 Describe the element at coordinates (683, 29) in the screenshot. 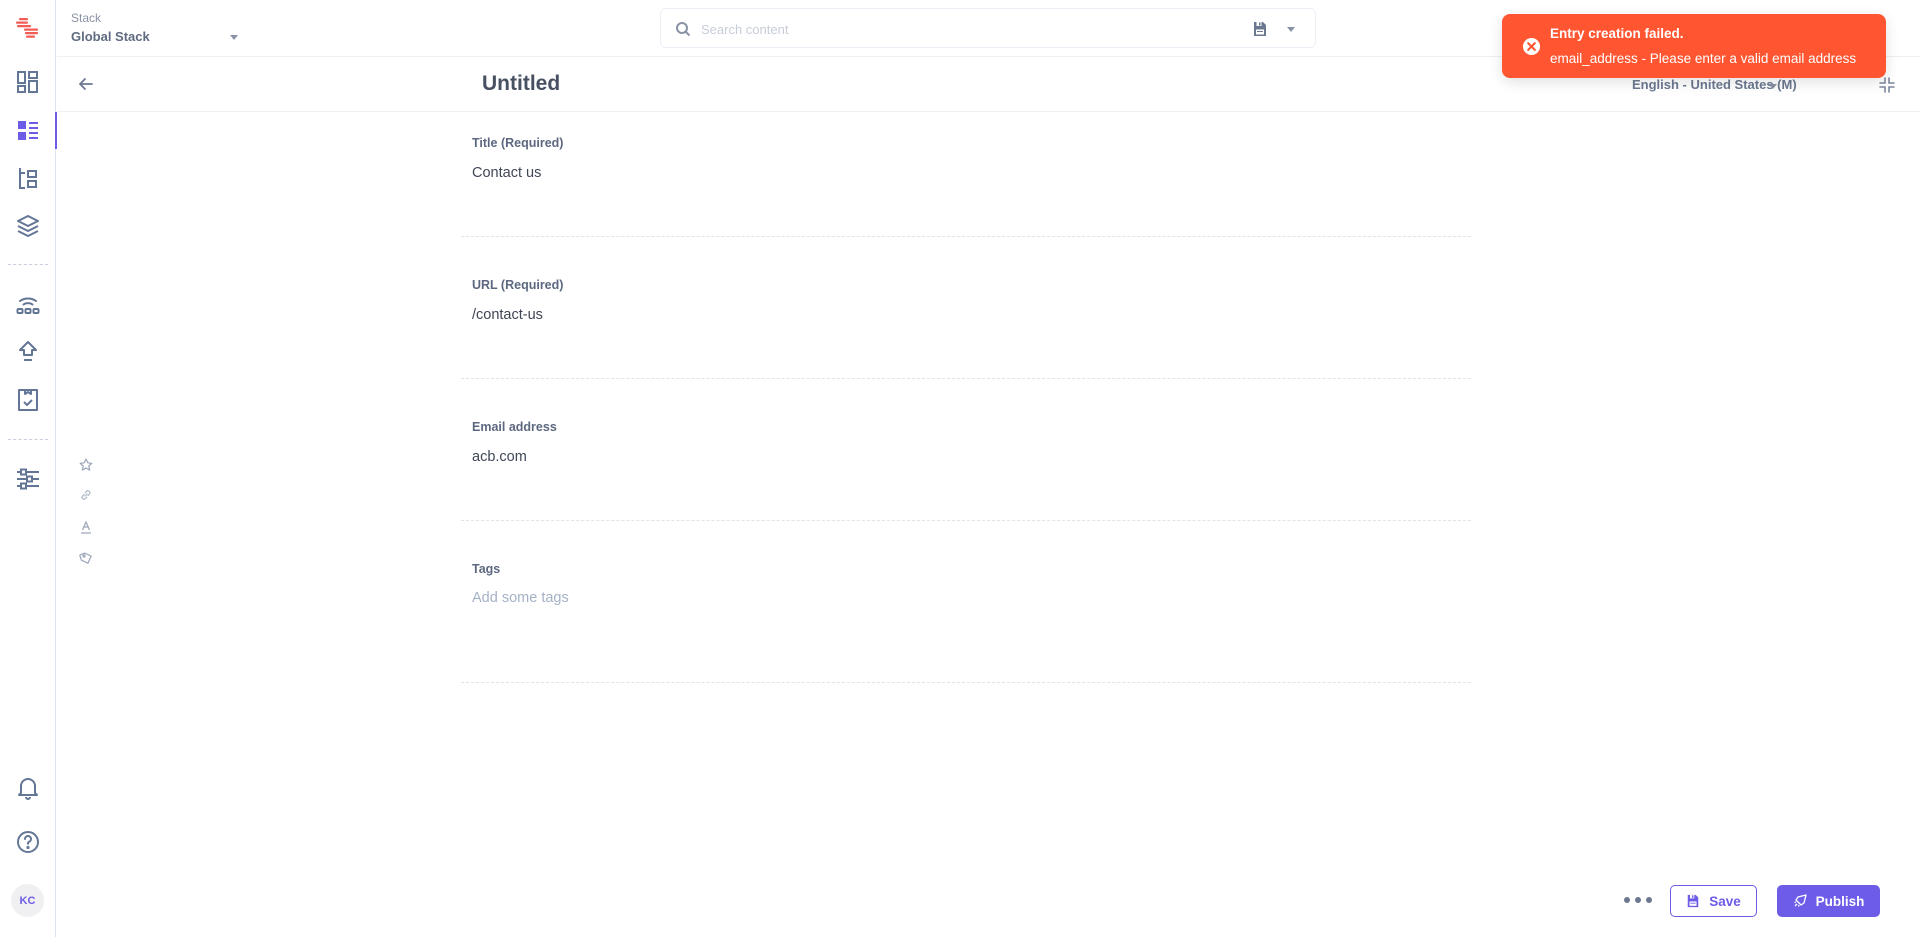

I see `search-icon` at that location.